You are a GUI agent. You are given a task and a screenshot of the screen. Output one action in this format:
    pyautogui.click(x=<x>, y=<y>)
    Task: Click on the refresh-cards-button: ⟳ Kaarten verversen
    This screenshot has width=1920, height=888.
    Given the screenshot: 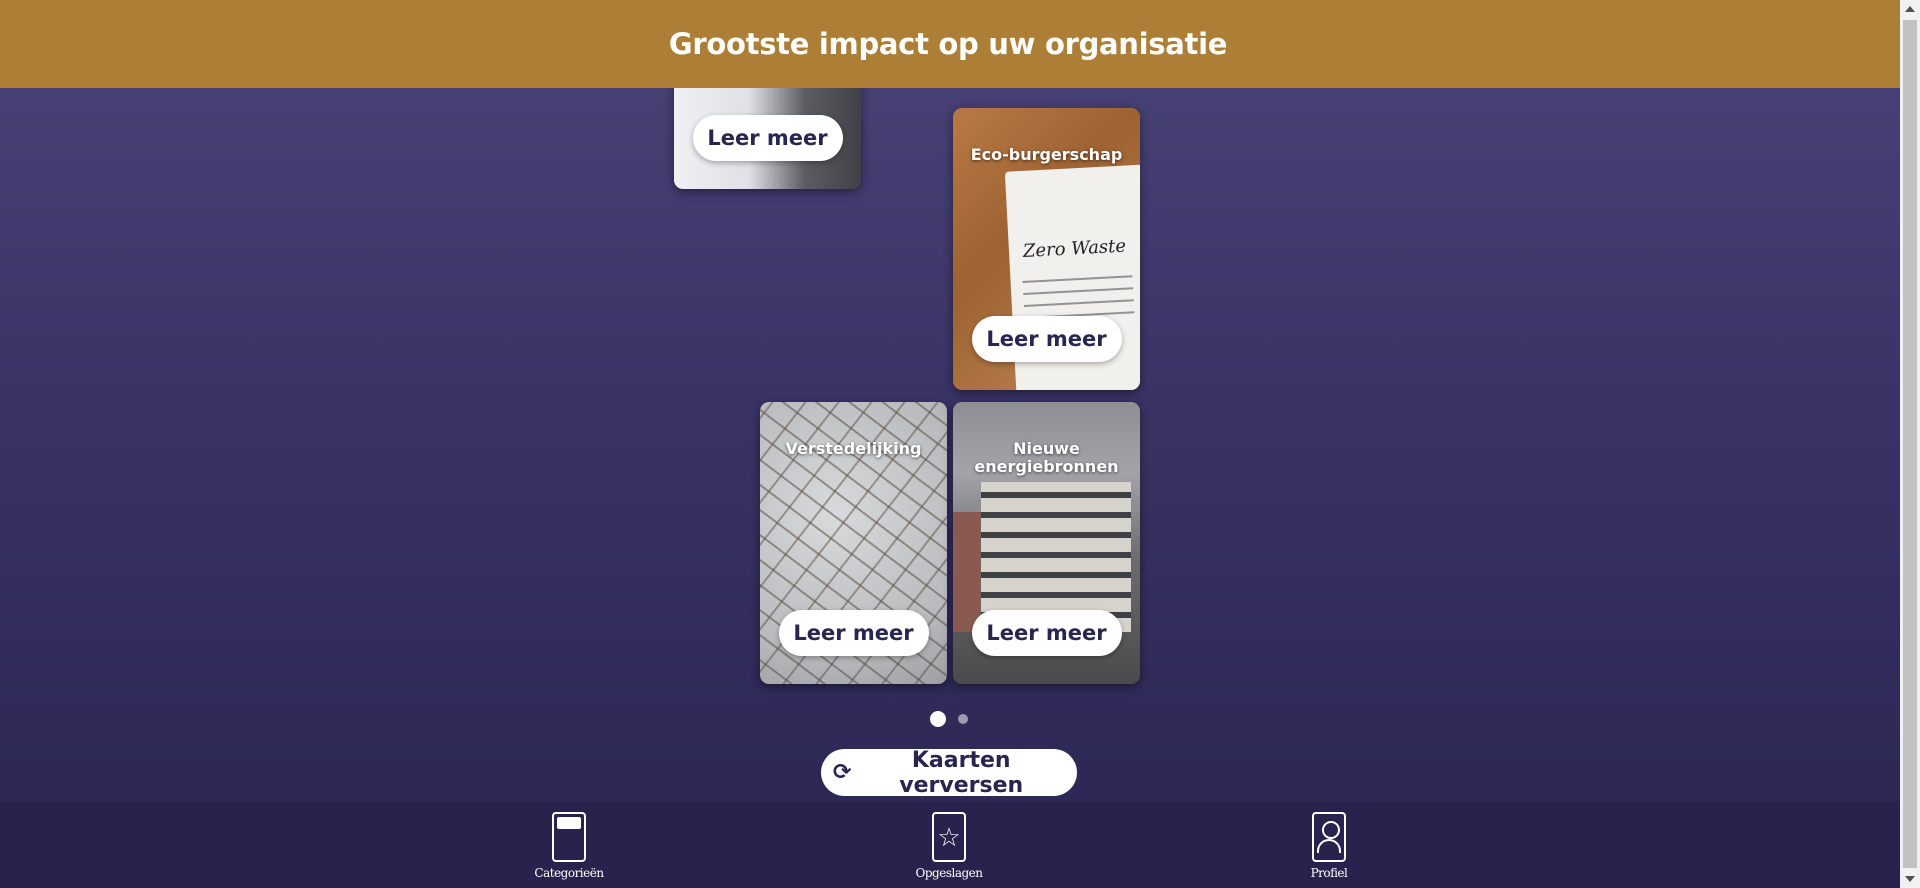 What is the action you would take?
    pyautogui.click(x=949, y=772)
    